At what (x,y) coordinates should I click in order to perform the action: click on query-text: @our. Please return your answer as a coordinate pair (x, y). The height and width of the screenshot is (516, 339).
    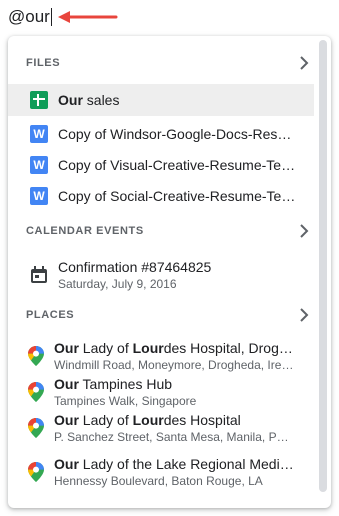
    Looking at the image, I should click on (29, 16).